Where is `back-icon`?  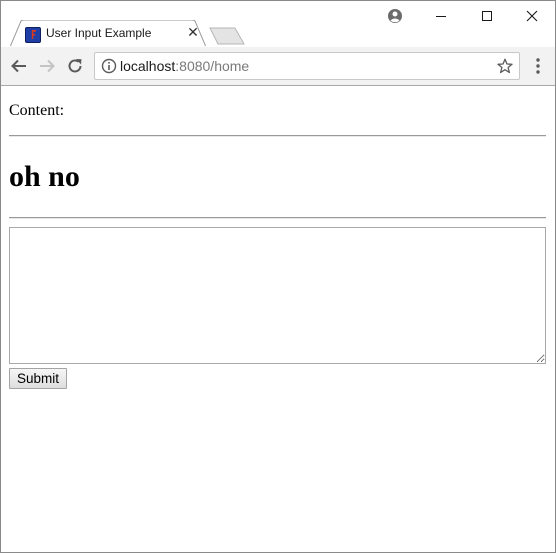 back-icon is located at coordinates (19, 66).